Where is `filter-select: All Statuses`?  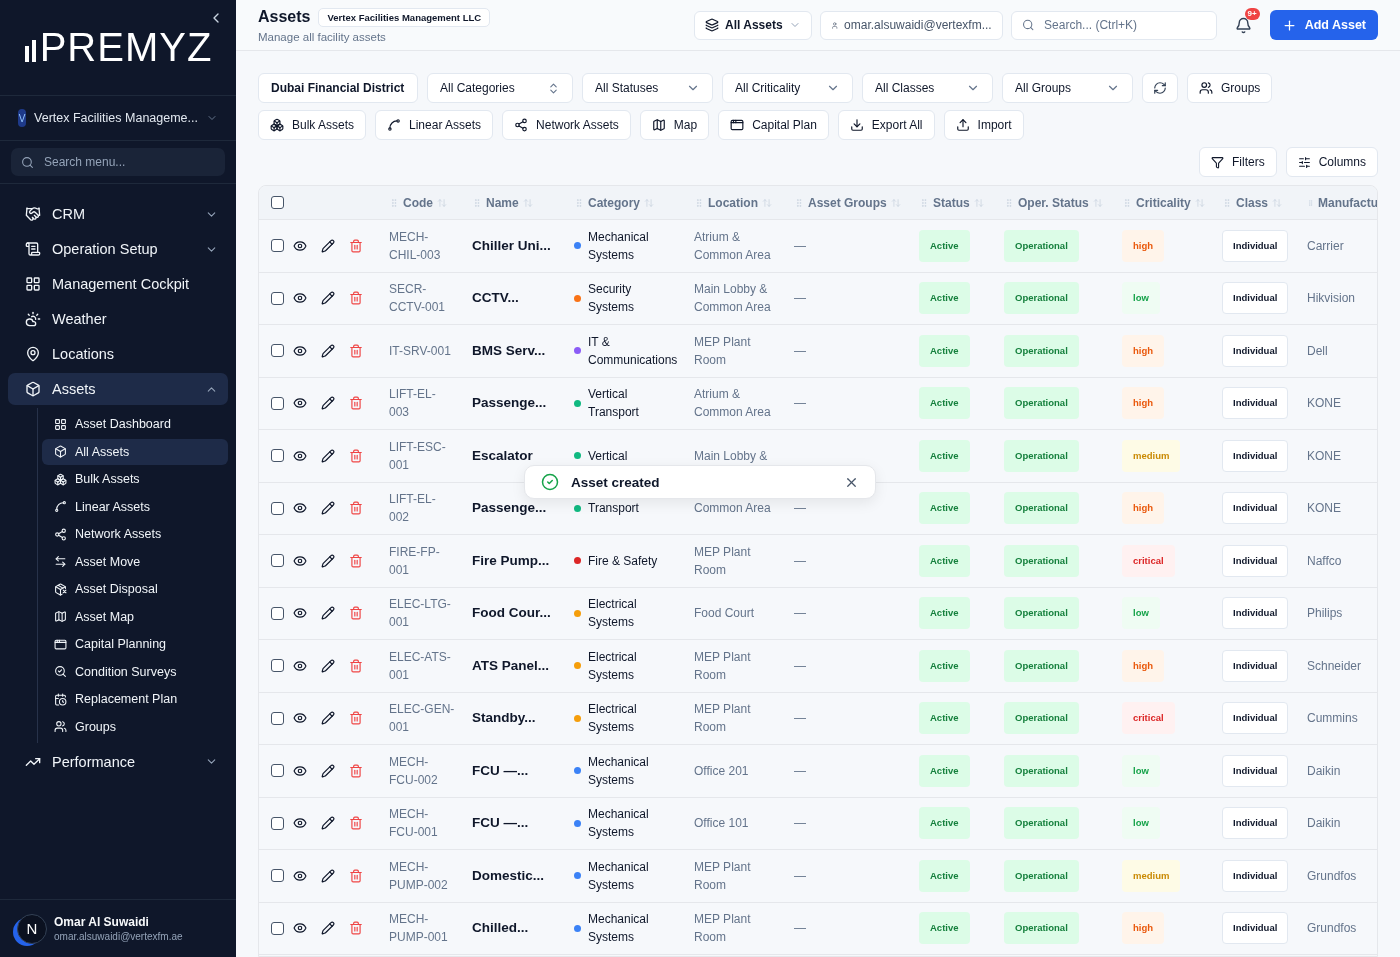 filter-select: All Statuses is located at coordinates (647, 88).